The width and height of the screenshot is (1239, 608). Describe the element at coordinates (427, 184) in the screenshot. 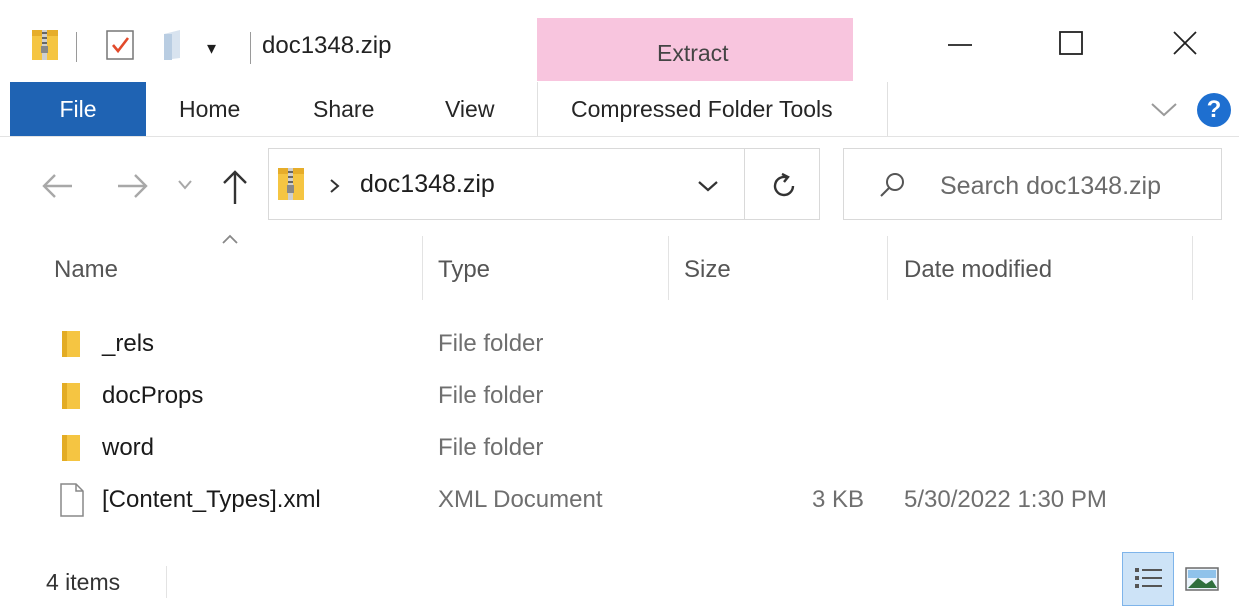

I see `breadcrumb-current: doc1348.zip` at that location.